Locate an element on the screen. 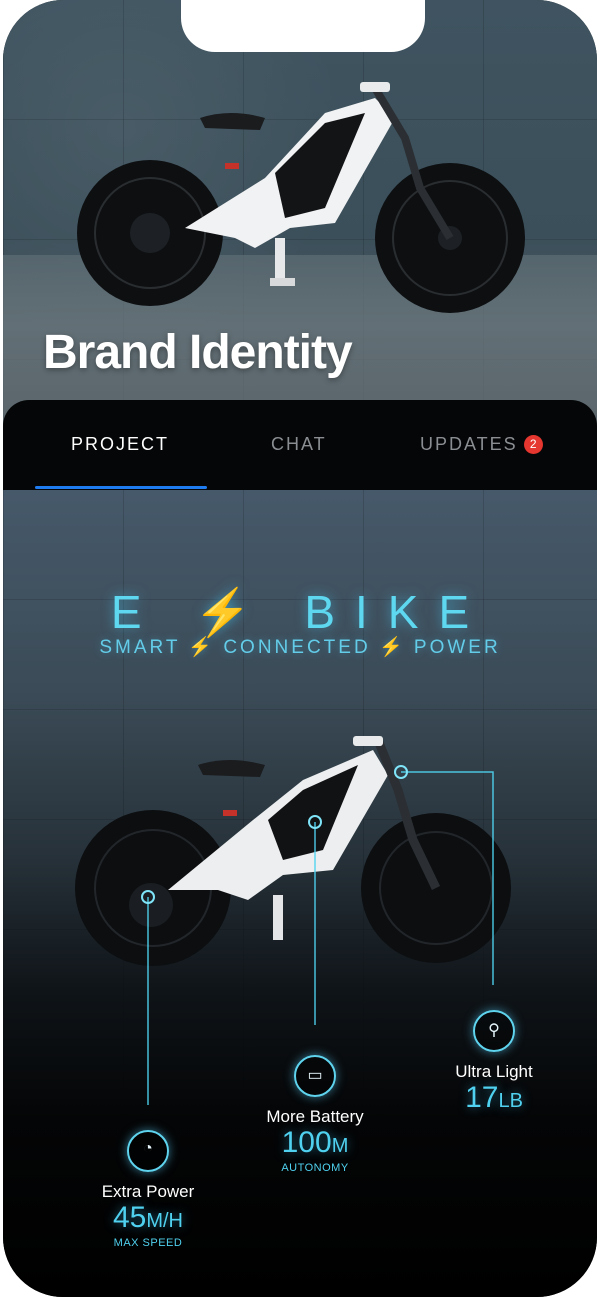  device-notch is located at coordinates (303, 26).